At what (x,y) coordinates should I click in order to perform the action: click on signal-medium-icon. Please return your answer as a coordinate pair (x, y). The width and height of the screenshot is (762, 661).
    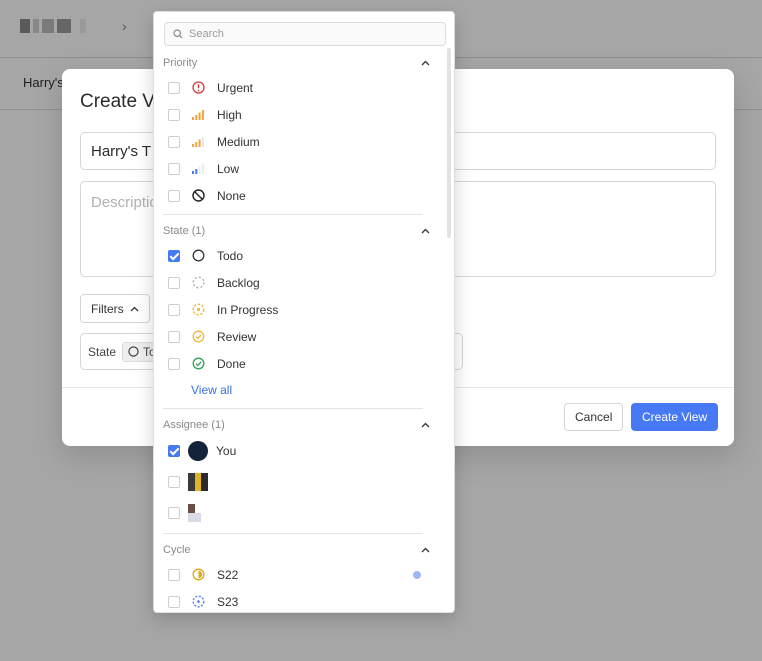
    Looking at the image, I should click on (198, 142).